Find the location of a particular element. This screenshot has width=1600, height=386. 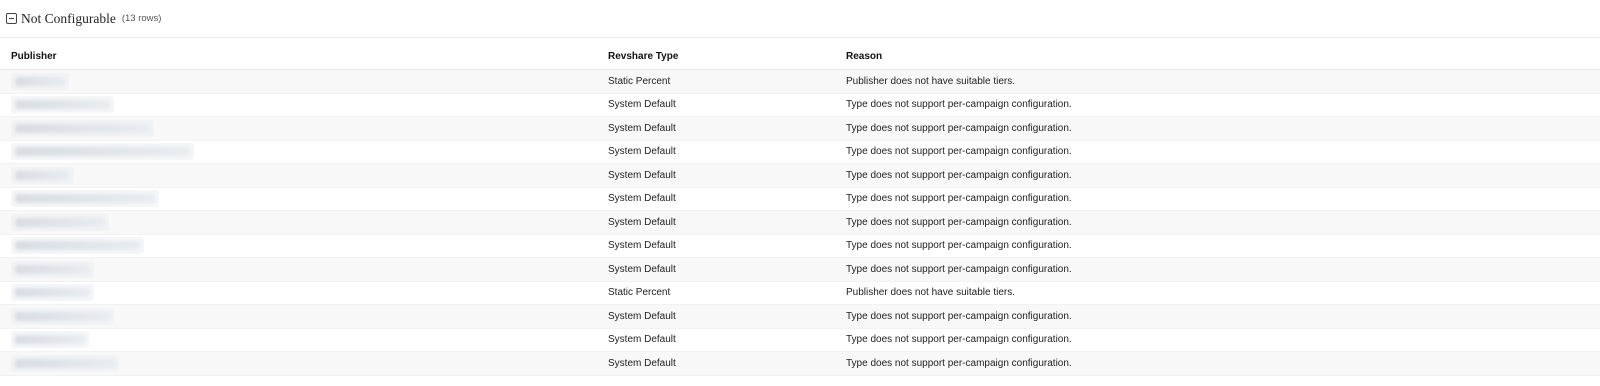

group-header: Not Configurable (13 rows) is located at coordinates (800, 19).